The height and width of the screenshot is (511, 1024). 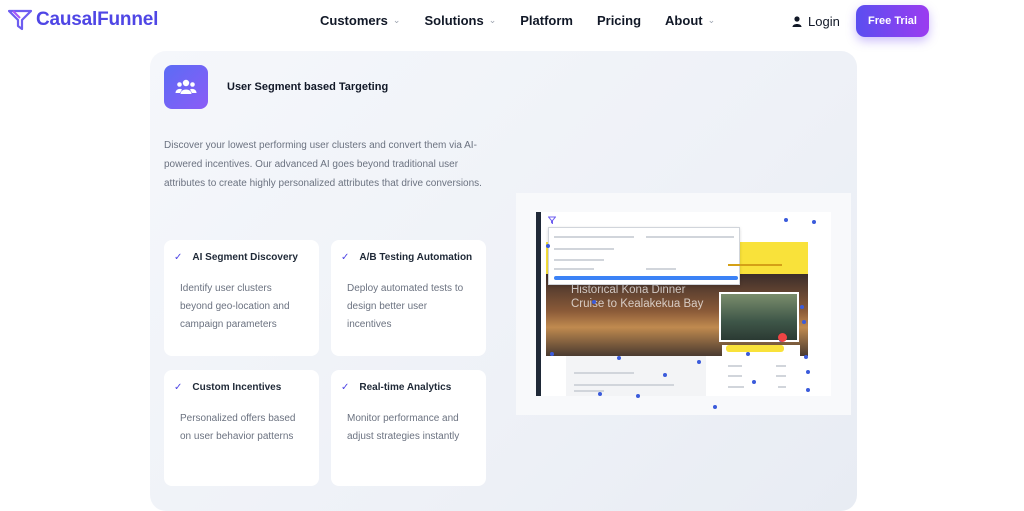 I want to click on menu-solutions: Solutions ⌄, so click(x=460, y=20).